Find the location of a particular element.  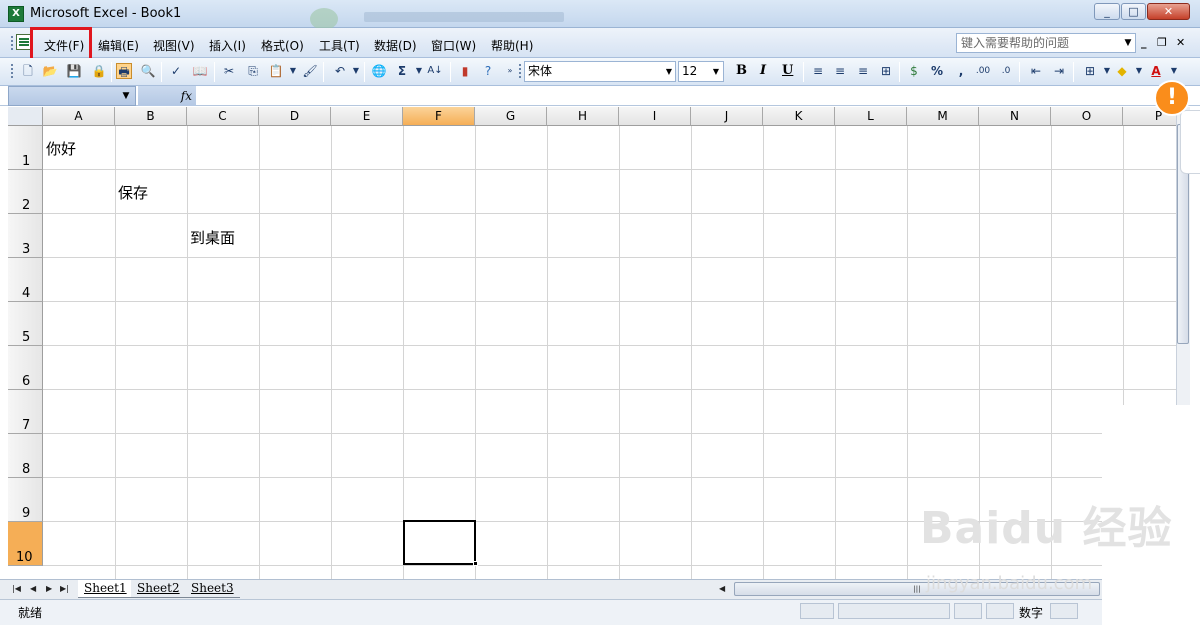

cell-b2: 保存 is located at coordinates (133, 192).